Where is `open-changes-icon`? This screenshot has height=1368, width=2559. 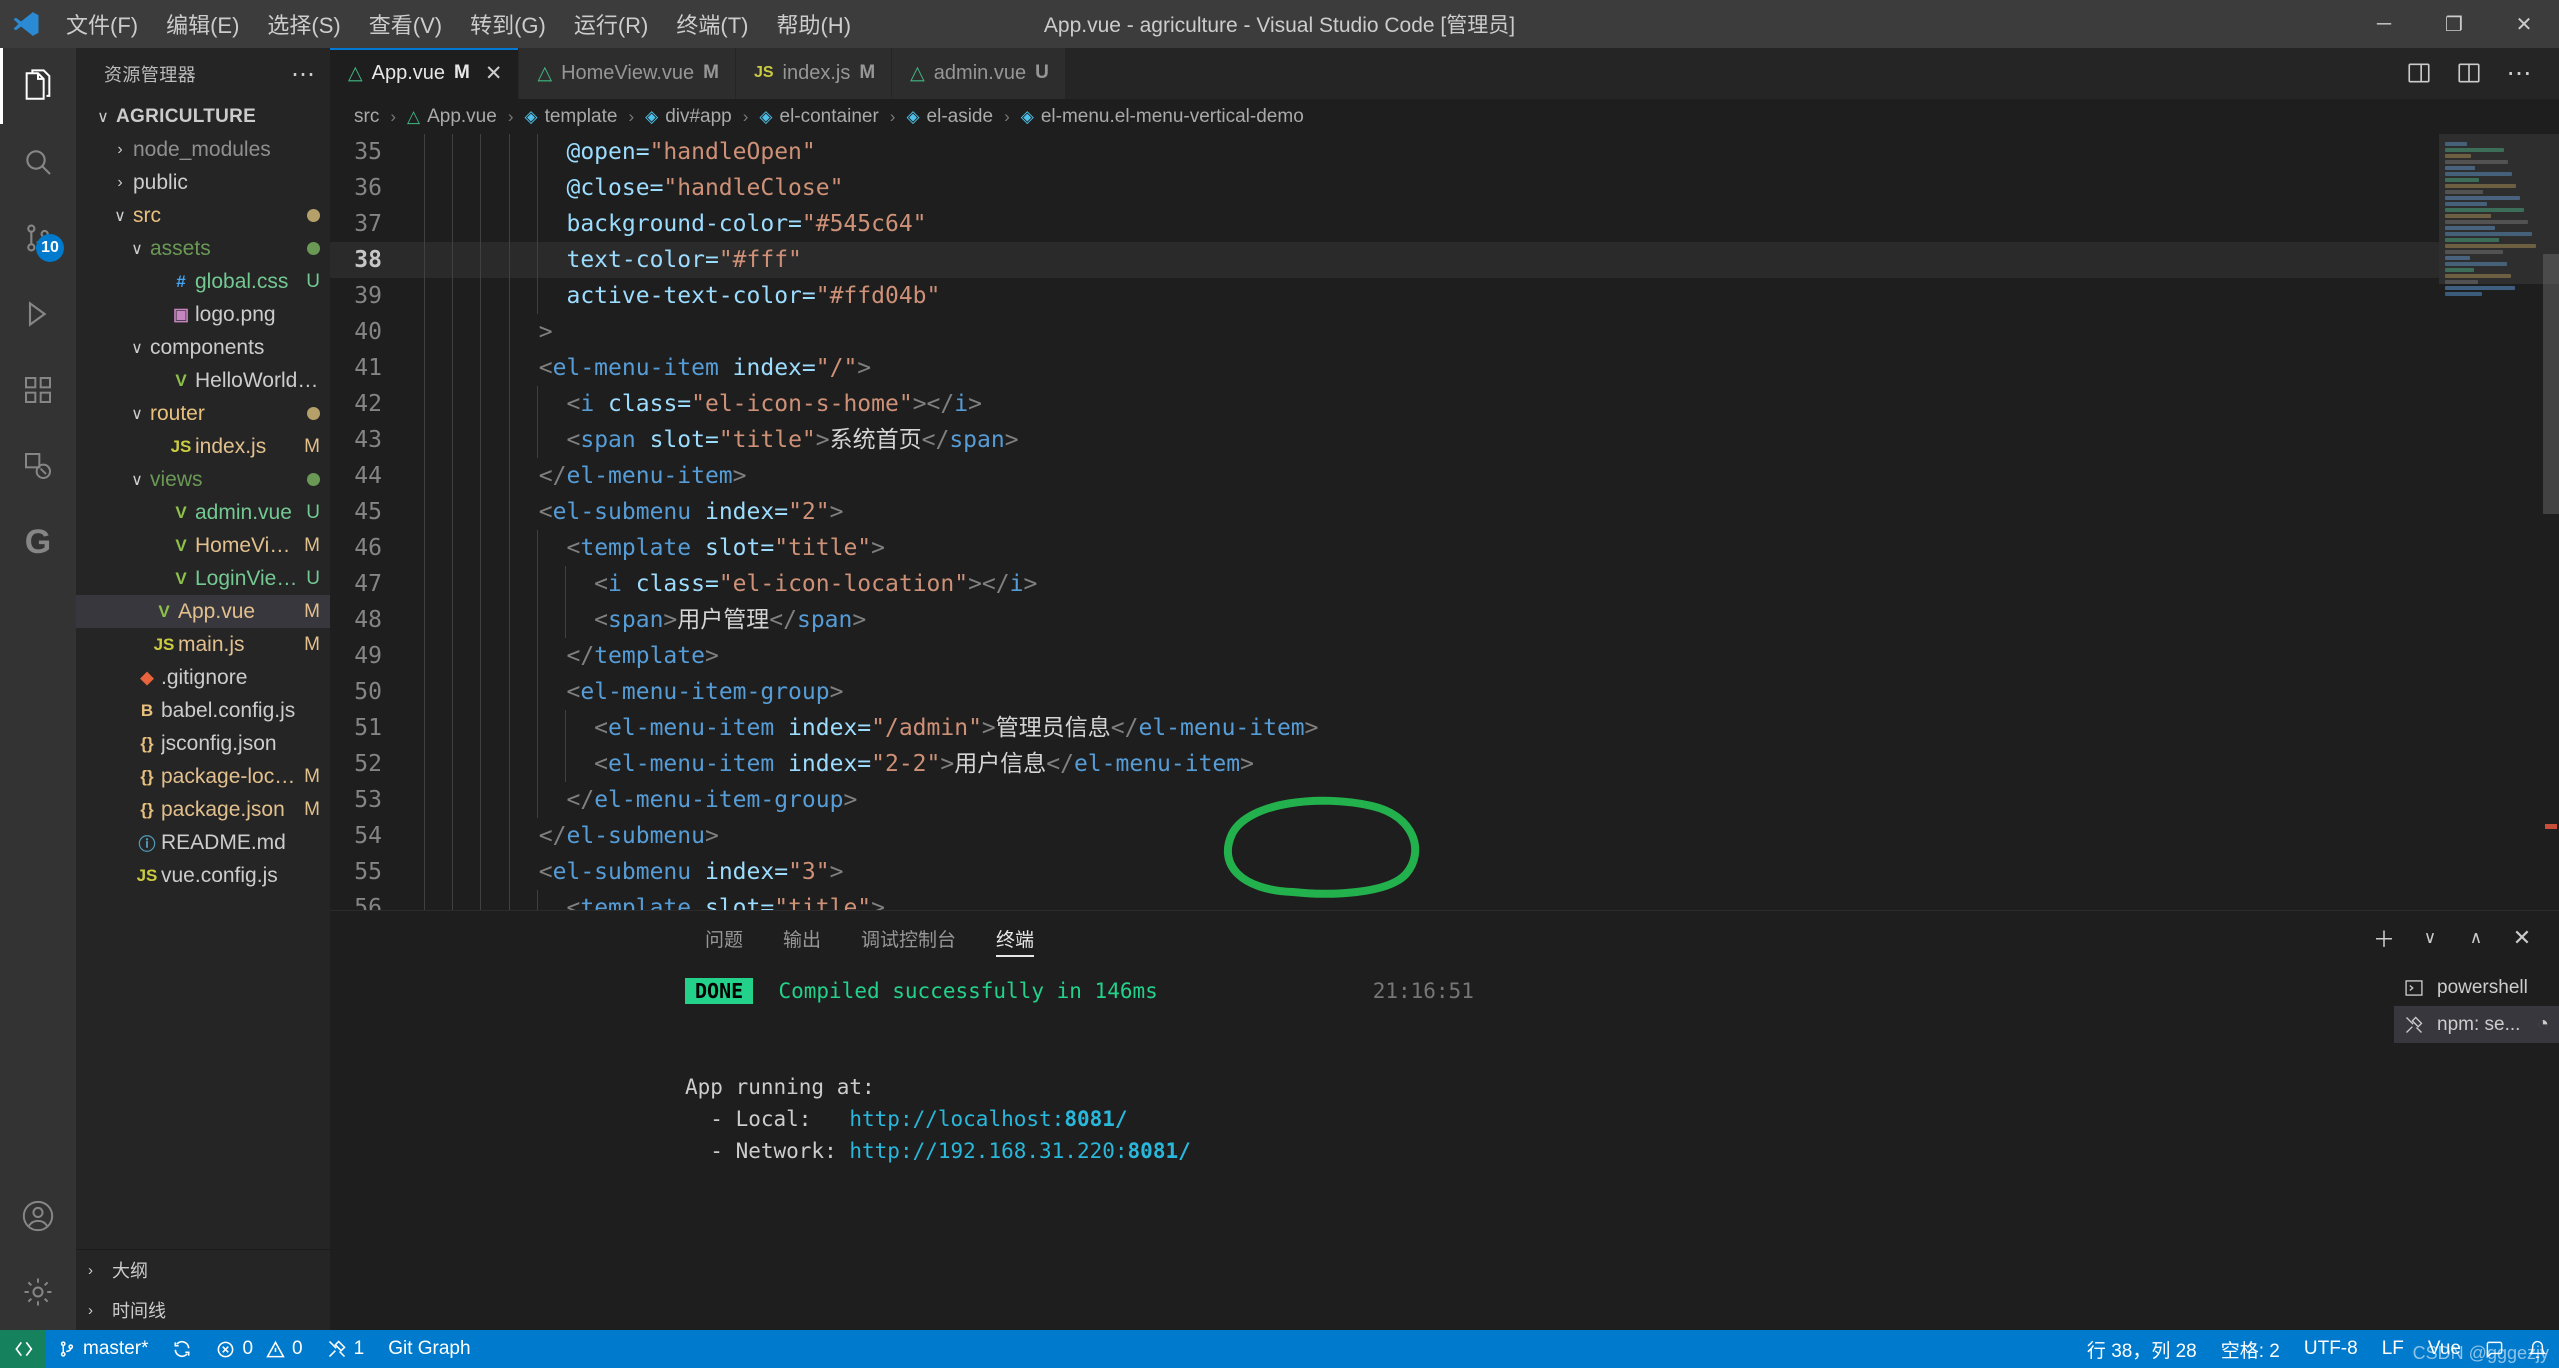
open-changes-icon is located at coordinates (2469, 73).